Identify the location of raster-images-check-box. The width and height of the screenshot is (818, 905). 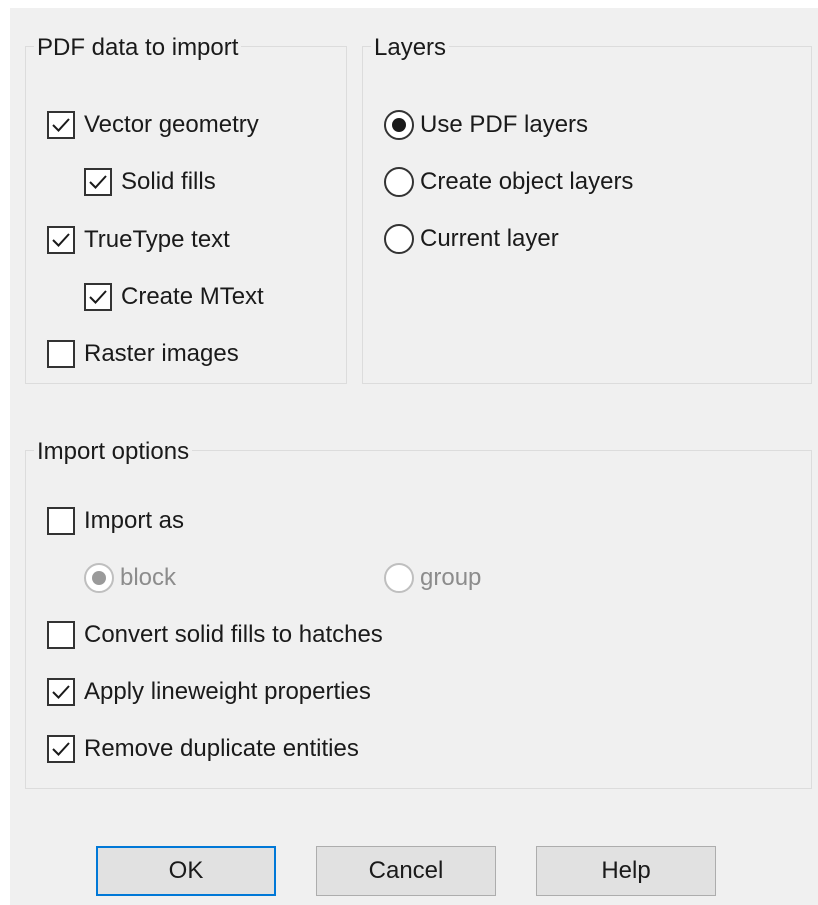
(61, 354).